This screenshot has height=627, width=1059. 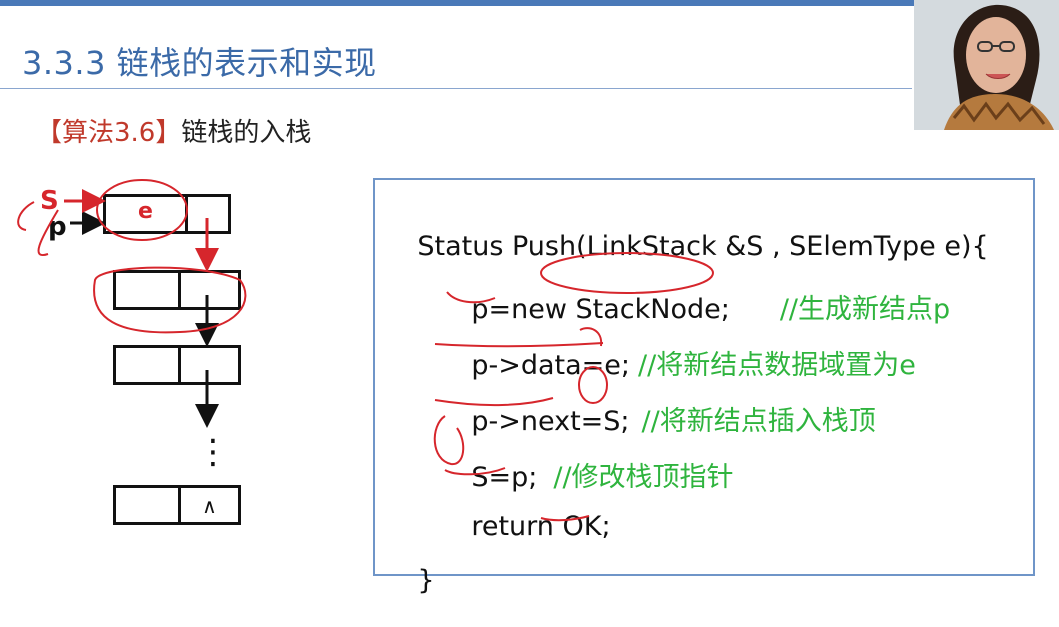 What do you see at coordinates (38, 229) in the screenshot?
I see `annot-scribble-s` at bounding box center [38, 229].